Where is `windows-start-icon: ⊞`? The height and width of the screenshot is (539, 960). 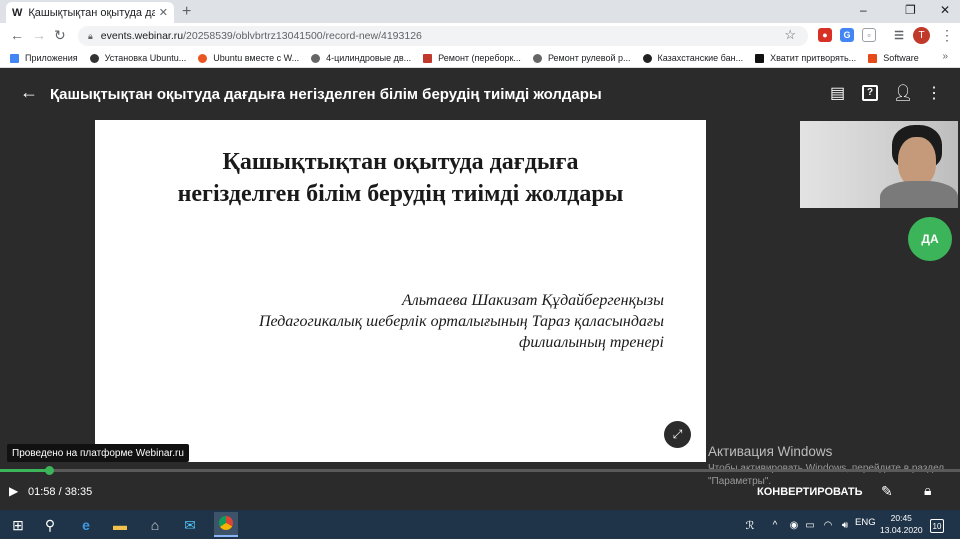
windows-start-icon: ⊞ is located at coordinates (18, 525).